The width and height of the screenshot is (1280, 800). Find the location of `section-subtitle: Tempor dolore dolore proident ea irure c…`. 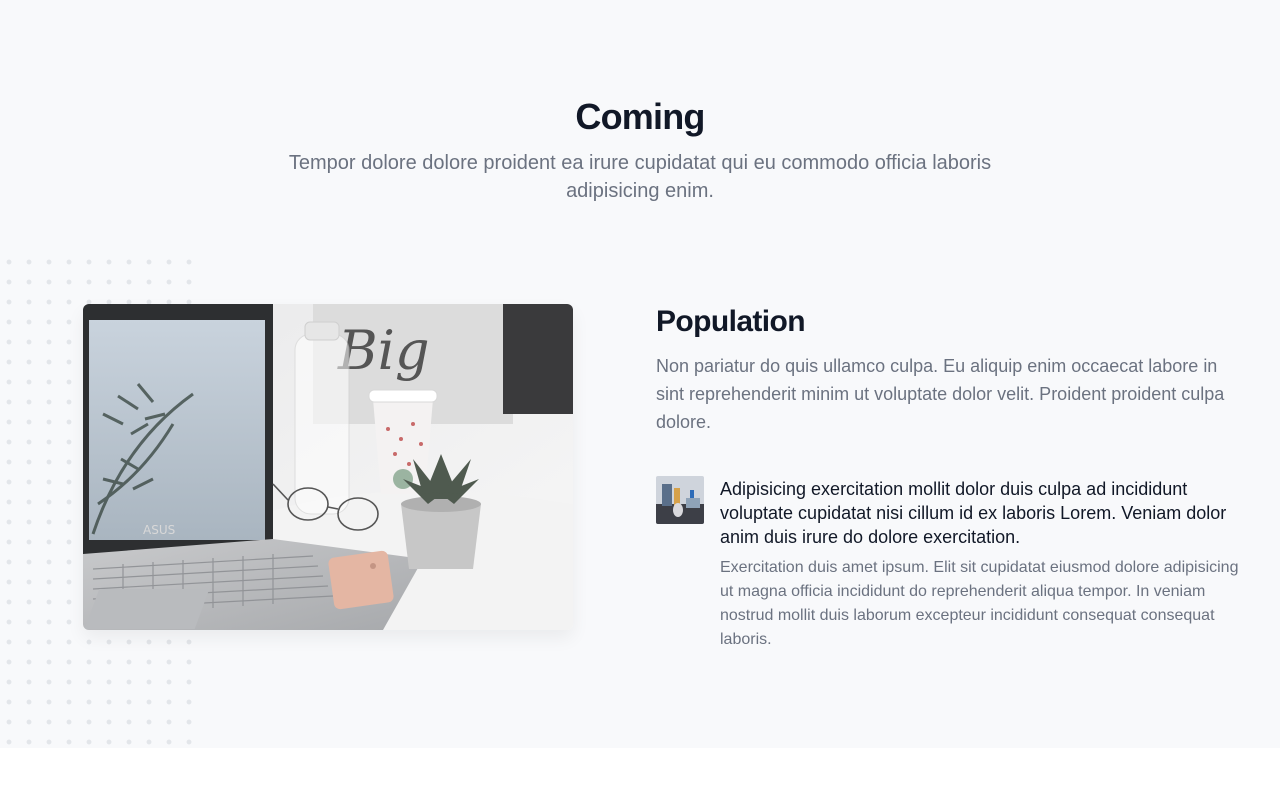

section-subtitle: Tempor dolore dolore proident ea irure c… is located at coordinates (640, 177).